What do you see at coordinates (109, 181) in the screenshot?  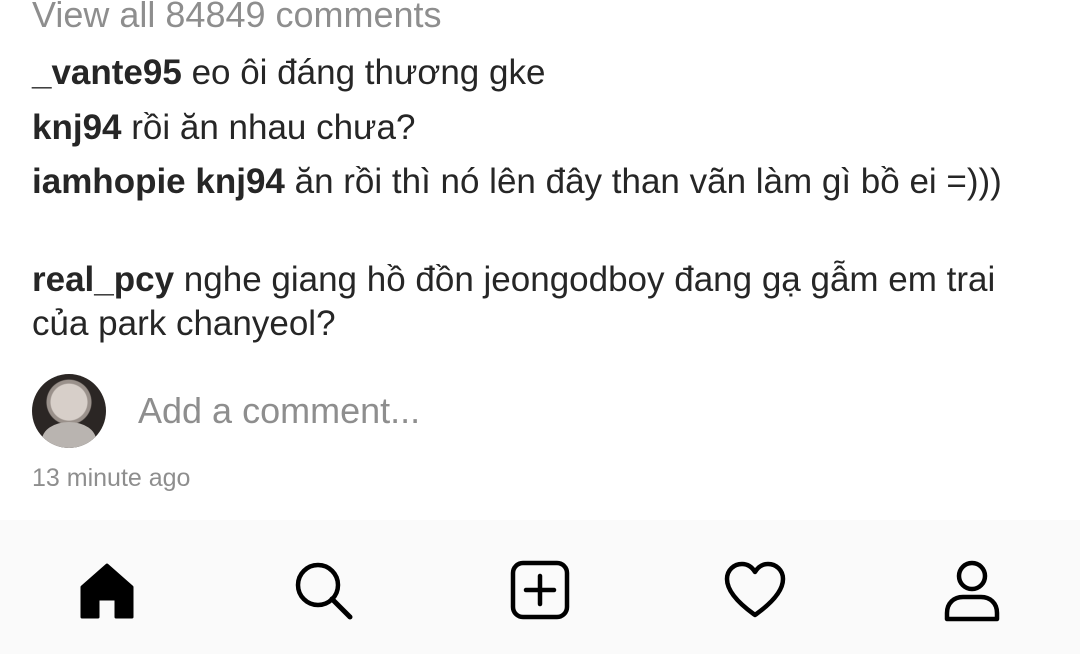 I see `comment-username: iamhopie` at bounding box center [109, 181].